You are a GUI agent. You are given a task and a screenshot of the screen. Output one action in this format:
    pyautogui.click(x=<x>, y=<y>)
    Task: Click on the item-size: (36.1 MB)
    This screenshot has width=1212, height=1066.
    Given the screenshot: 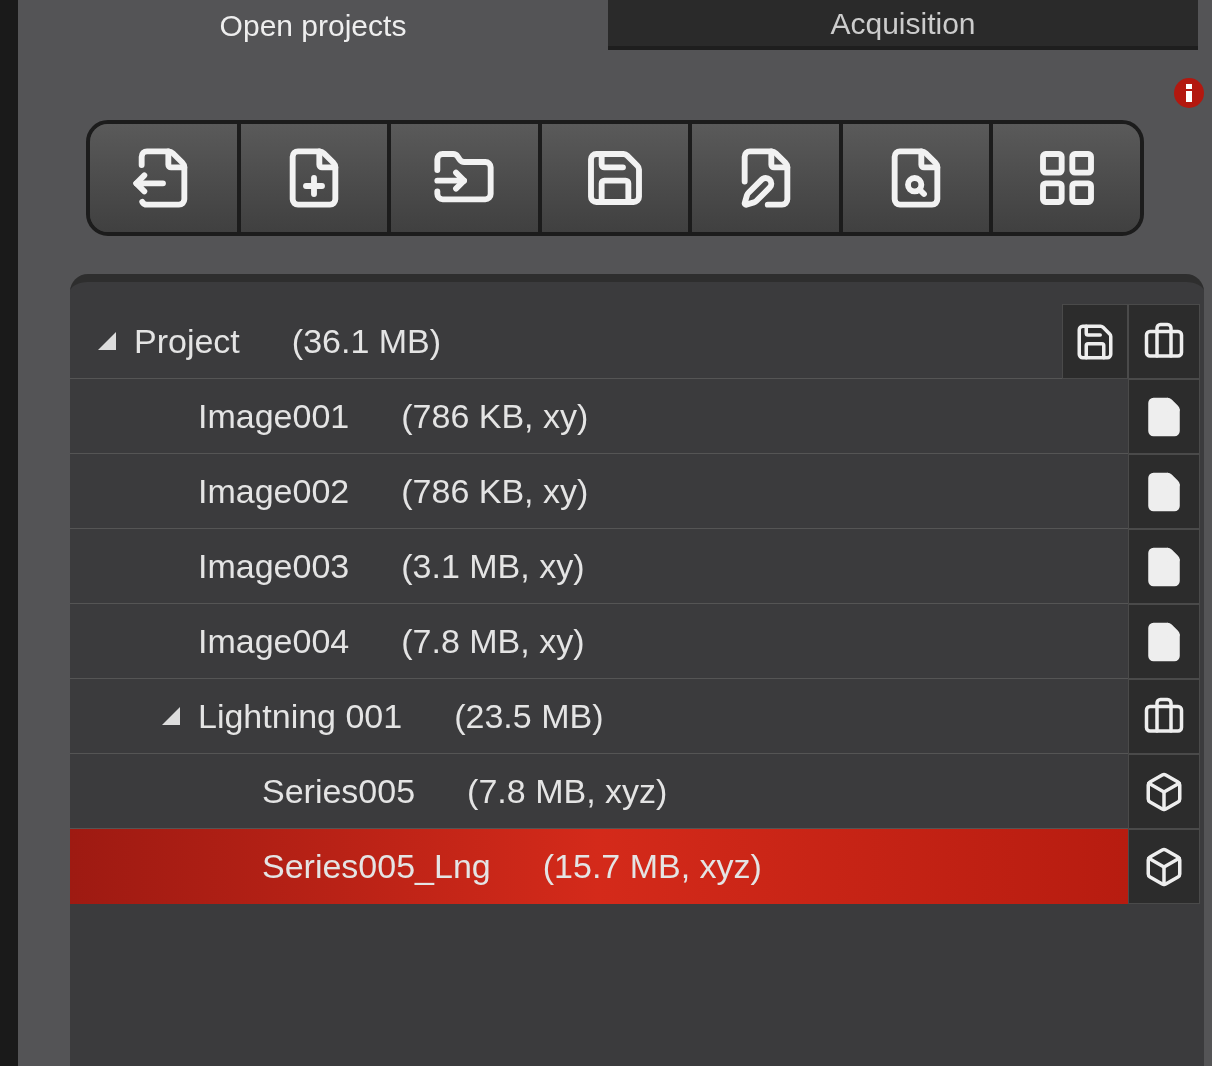 What is the action you would take?
    pyautogui.click(x=366, y=341)
    